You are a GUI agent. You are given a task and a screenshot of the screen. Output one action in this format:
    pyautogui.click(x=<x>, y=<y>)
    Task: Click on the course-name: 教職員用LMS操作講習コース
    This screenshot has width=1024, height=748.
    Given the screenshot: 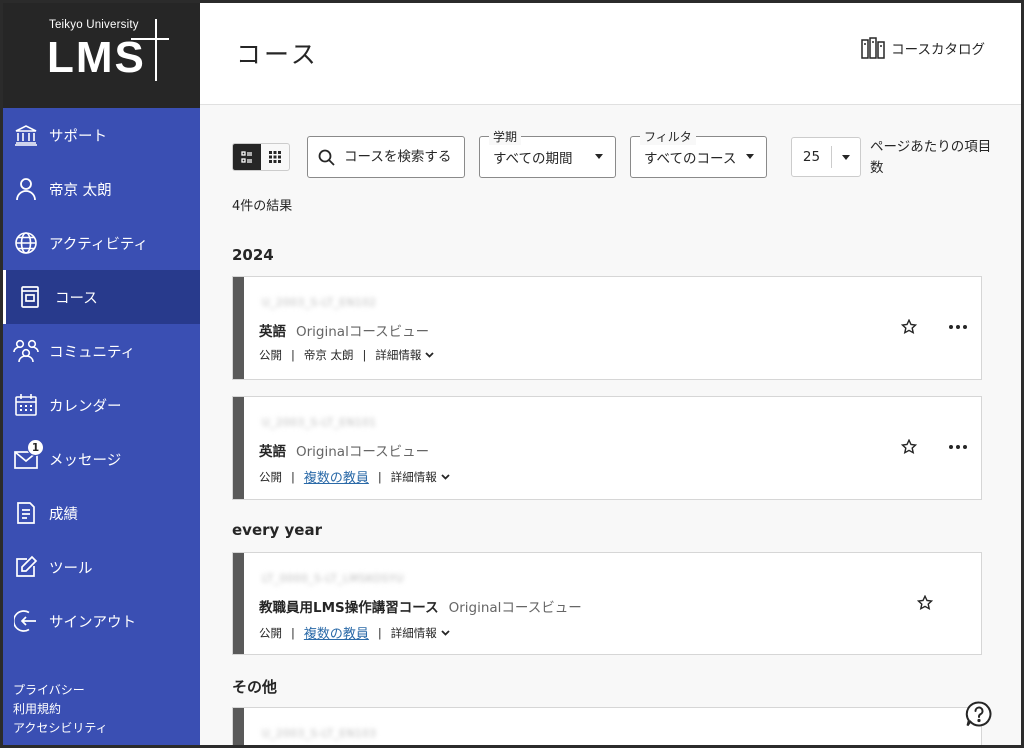 What is the action you would take?
    pyautogui.click(x=349, y=606)
    